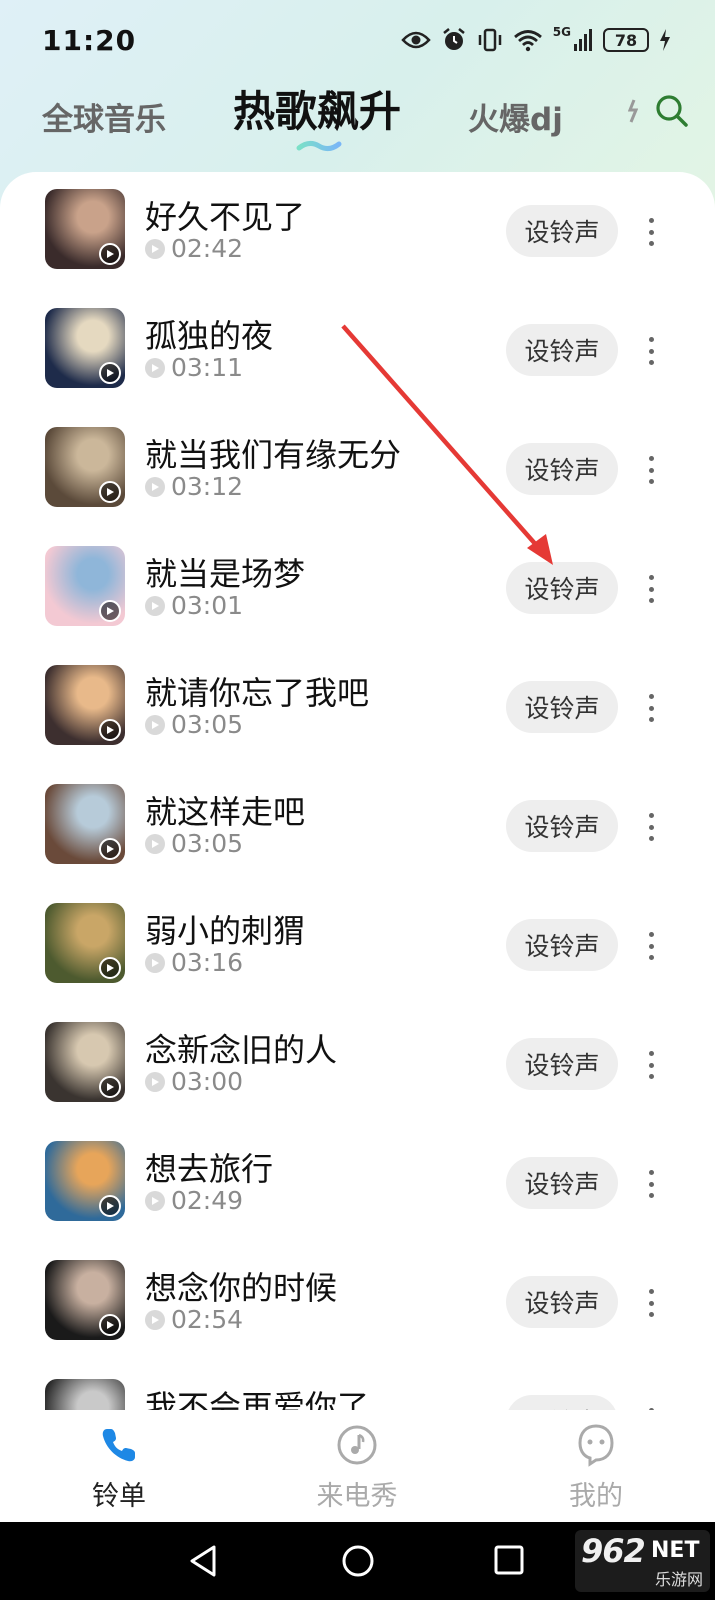  Describe the element at coordinates (454, 39) in the screenshot. I see `alarm-icon` at that location.